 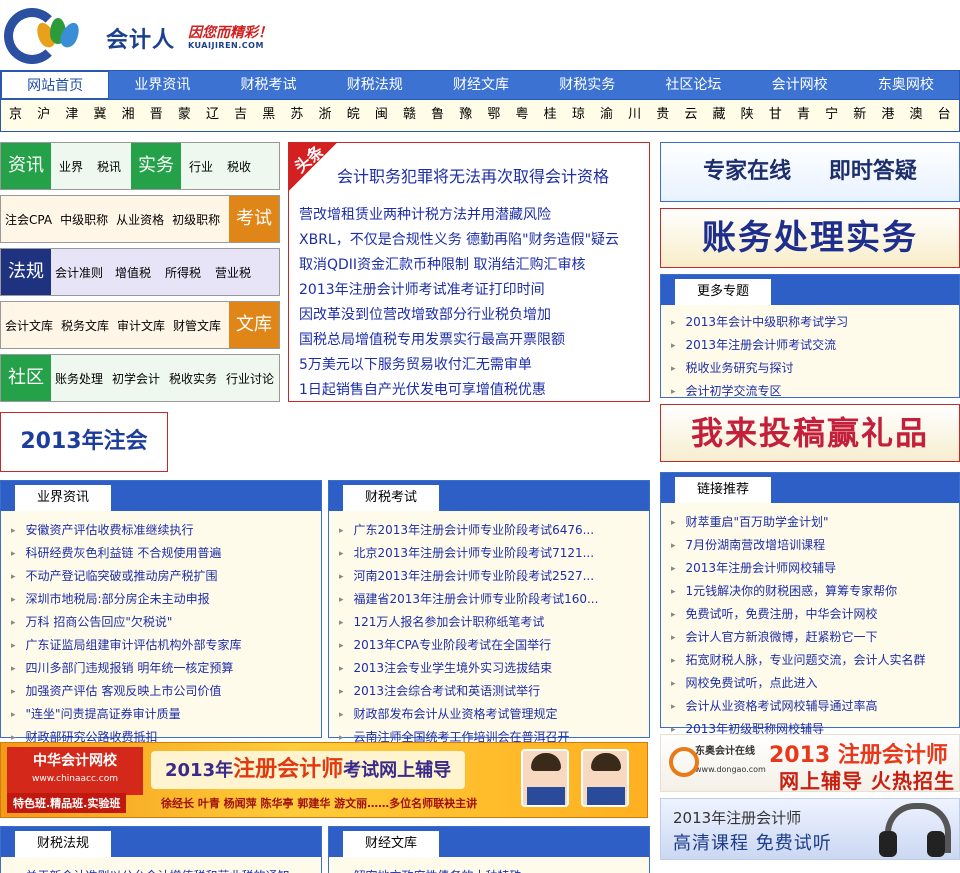 I want to click on category-link: 会计文库, so click(x=29, y=325).